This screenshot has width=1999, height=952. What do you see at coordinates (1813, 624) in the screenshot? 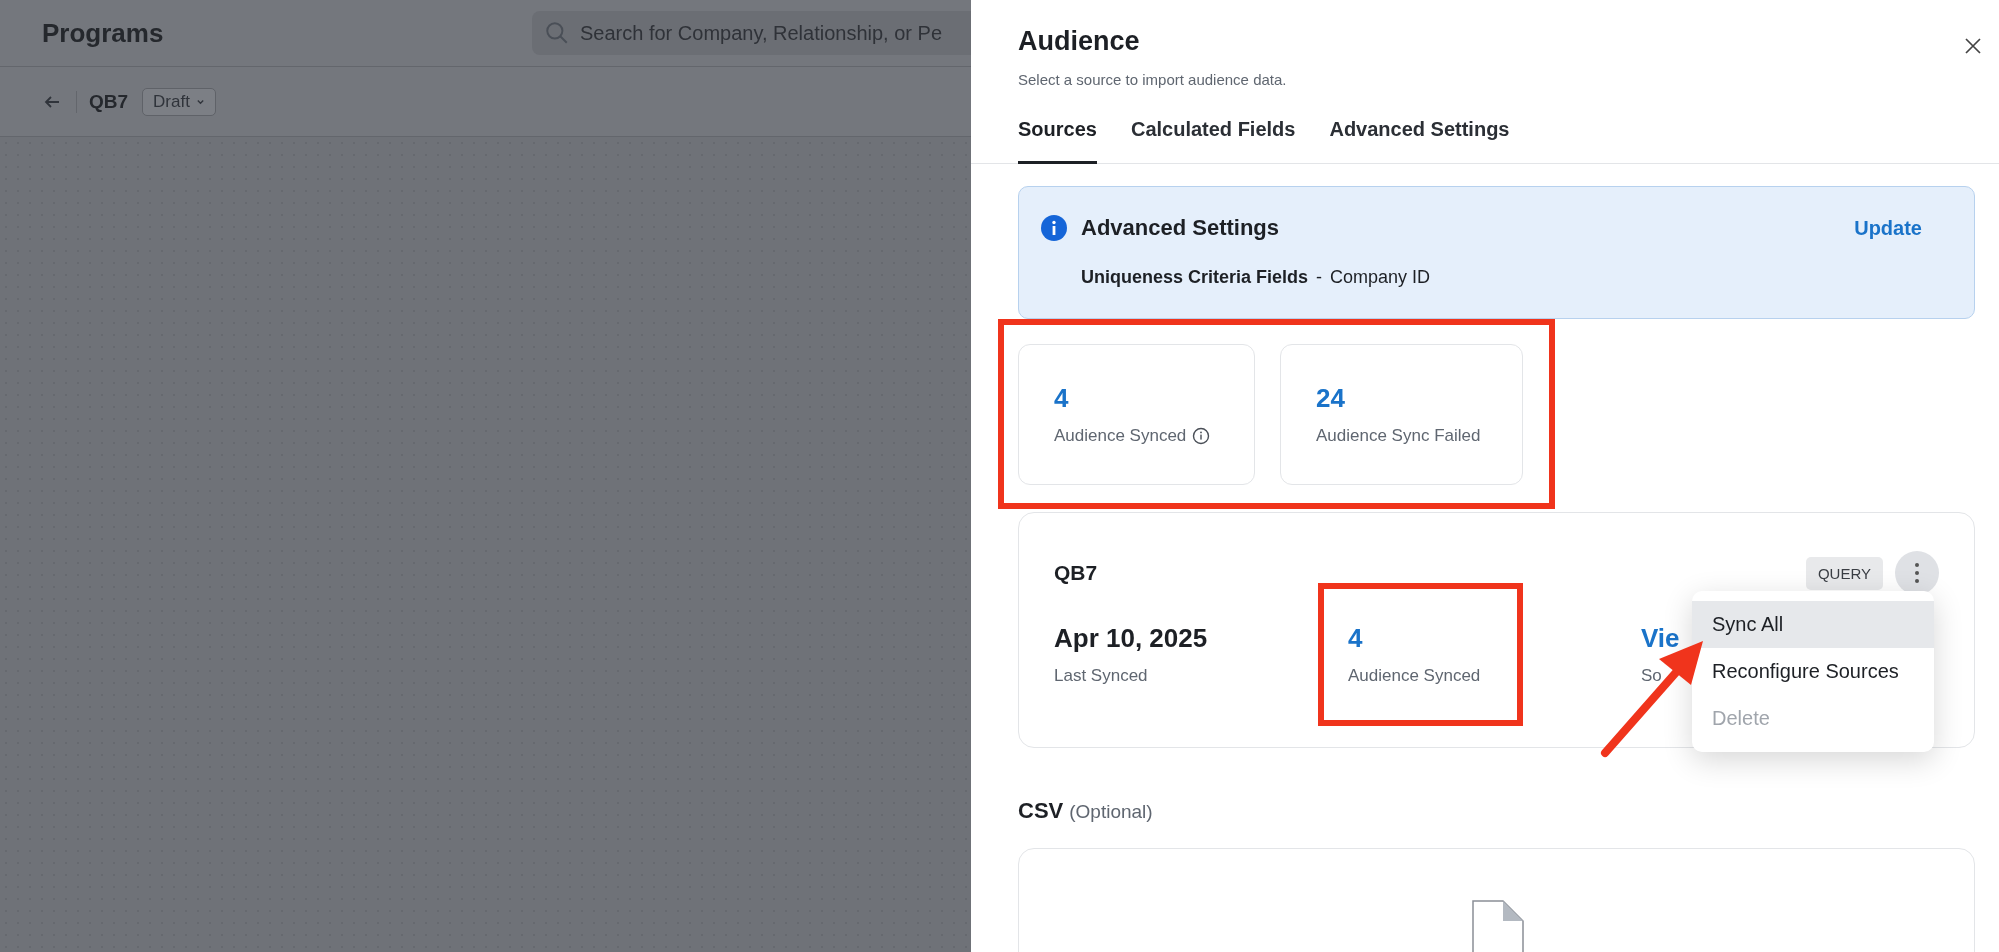
I see `menu-item: Sync All` at bounding box center [1813, 624].